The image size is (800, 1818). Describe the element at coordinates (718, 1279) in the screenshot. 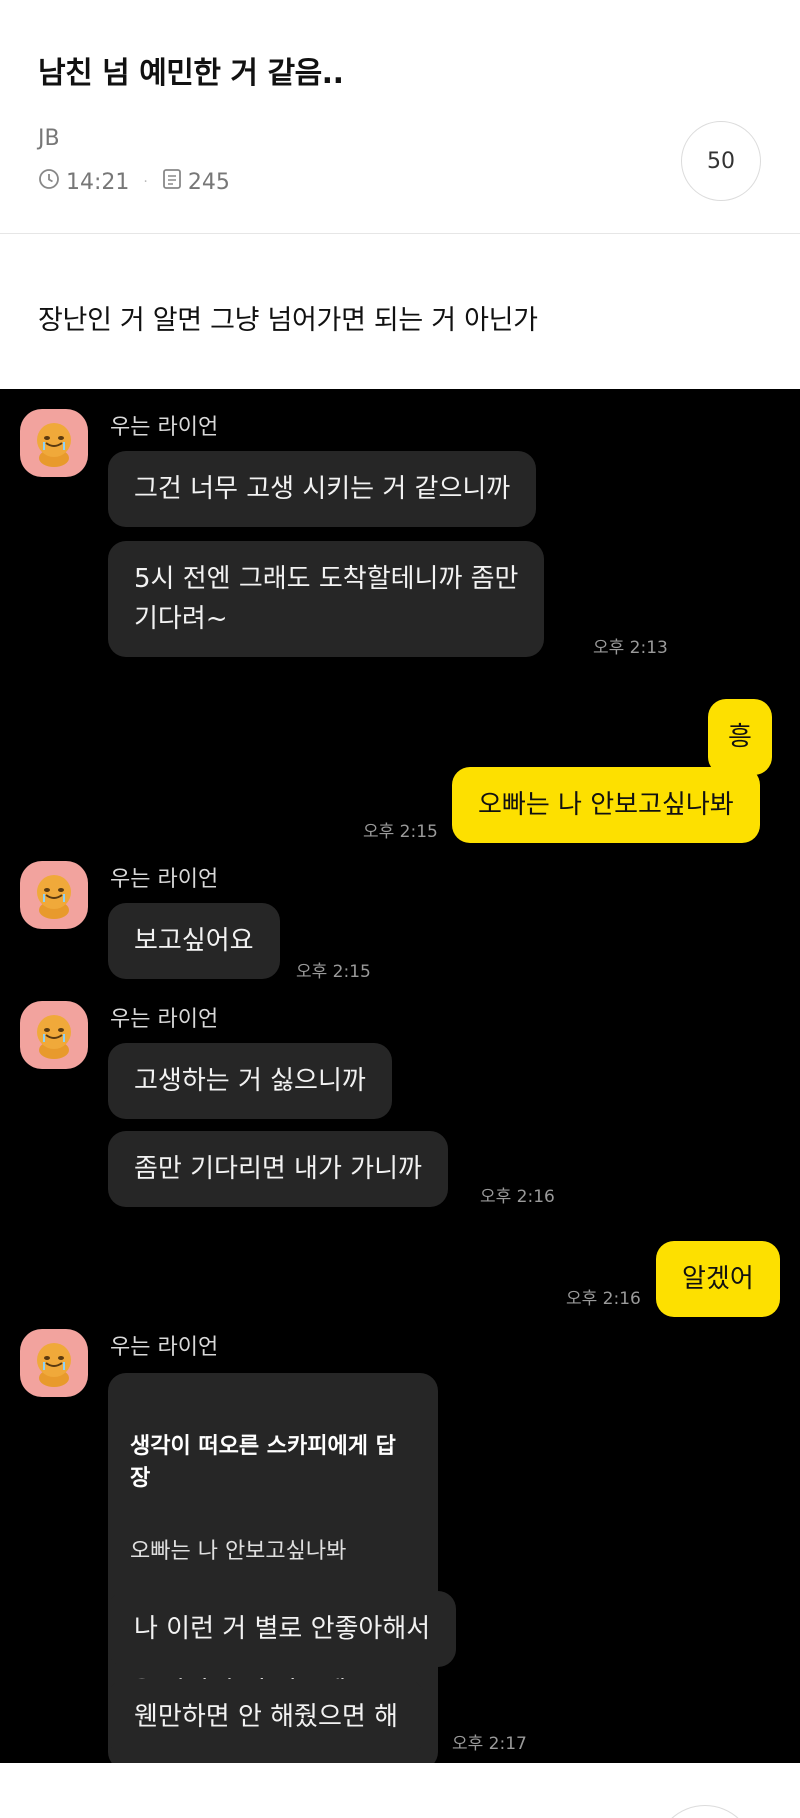

I see `my-chat-bubble: 알겠어` at that location.